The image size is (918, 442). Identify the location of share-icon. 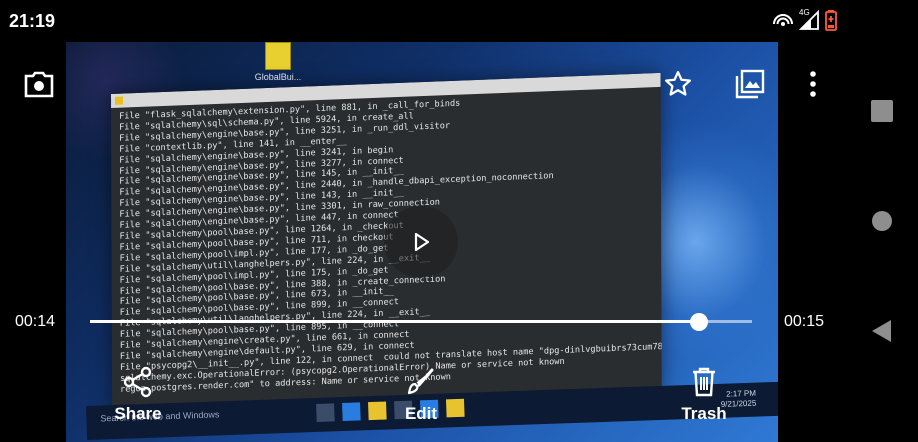
(137, 382).